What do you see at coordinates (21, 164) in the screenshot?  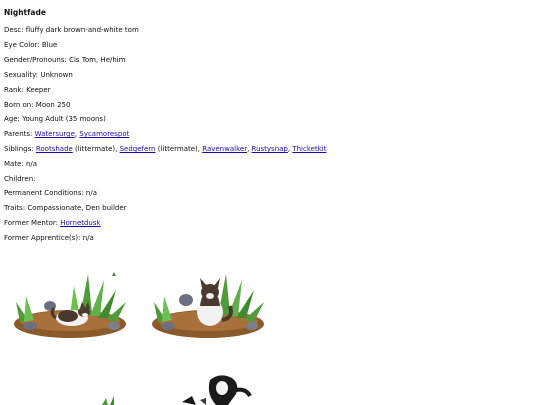 I see `mate-field: Mate: n/a` at bounding box center [21, 164].